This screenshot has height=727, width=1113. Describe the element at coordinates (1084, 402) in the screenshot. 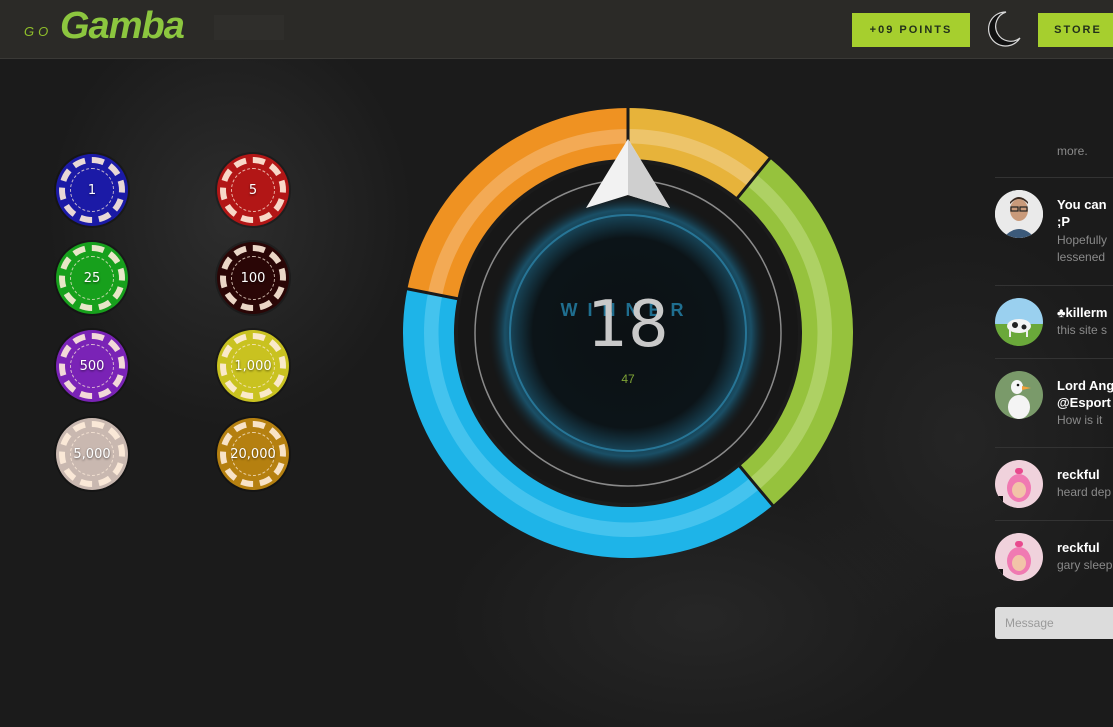

I see `chat-username-cont: @Esport` at that location.